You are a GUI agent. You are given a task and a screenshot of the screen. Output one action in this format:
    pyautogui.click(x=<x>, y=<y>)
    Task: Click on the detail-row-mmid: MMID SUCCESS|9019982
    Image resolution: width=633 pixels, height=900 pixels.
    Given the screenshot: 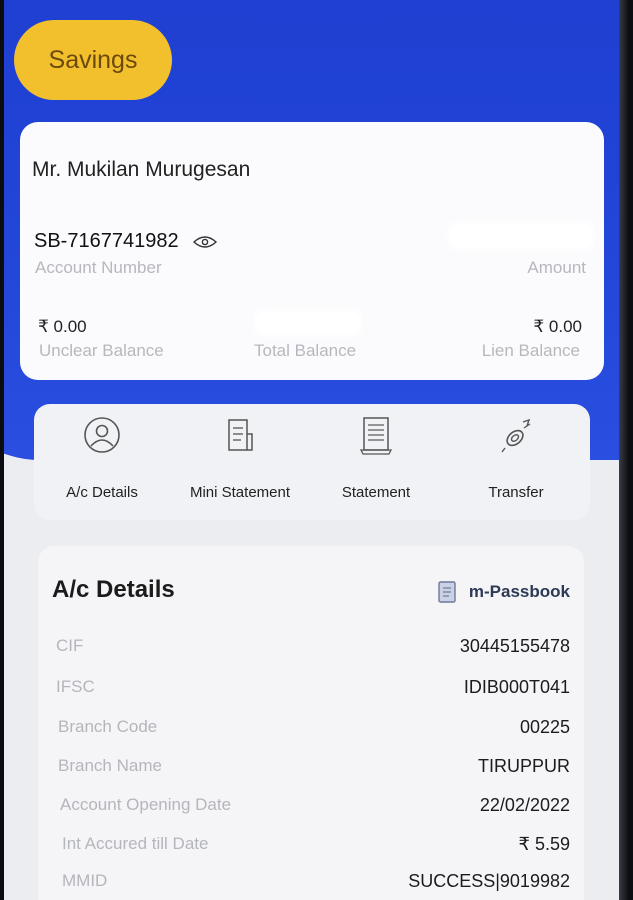 What is the action you would take?
    pyautogui.click(x=311, y=883)
    